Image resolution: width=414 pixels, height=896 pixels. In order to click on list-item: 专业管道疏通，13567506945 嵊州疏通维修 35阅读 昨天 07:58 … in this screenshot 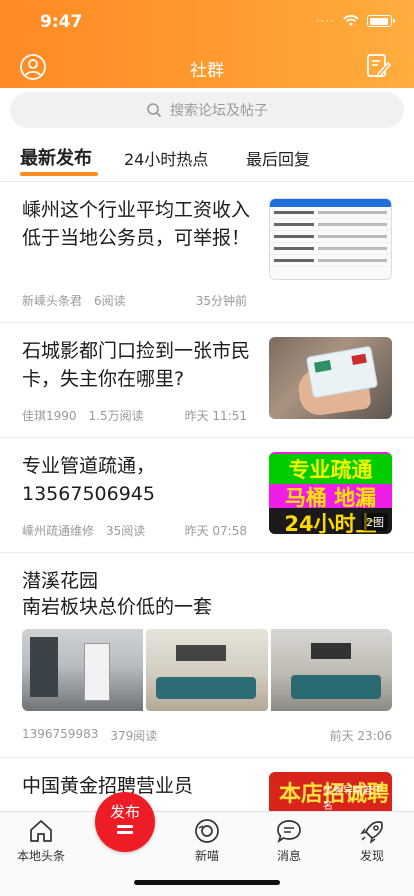, I will do `click(207, 495)`.